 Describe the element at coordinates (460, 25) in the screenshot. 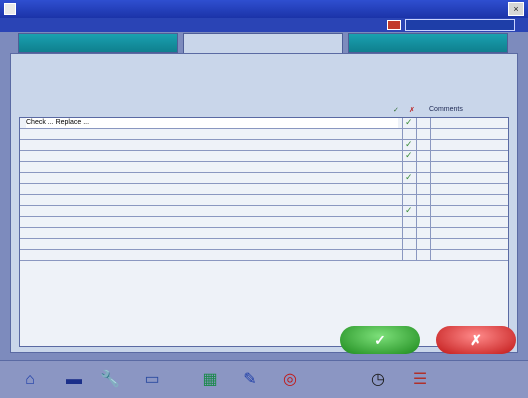

I see `status-box` at that location.